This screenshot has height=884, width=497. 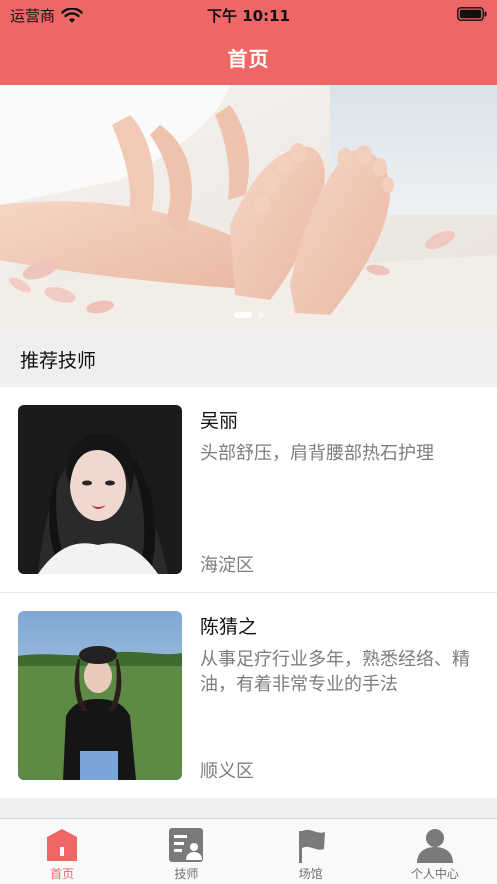 What do you see at coordinates (335, 672) in the screenshot?
I see `technician-description: 从事足疗行业多年，熟悉经络、精油，有着非常专业的手法` at bounding box center [335, 672].